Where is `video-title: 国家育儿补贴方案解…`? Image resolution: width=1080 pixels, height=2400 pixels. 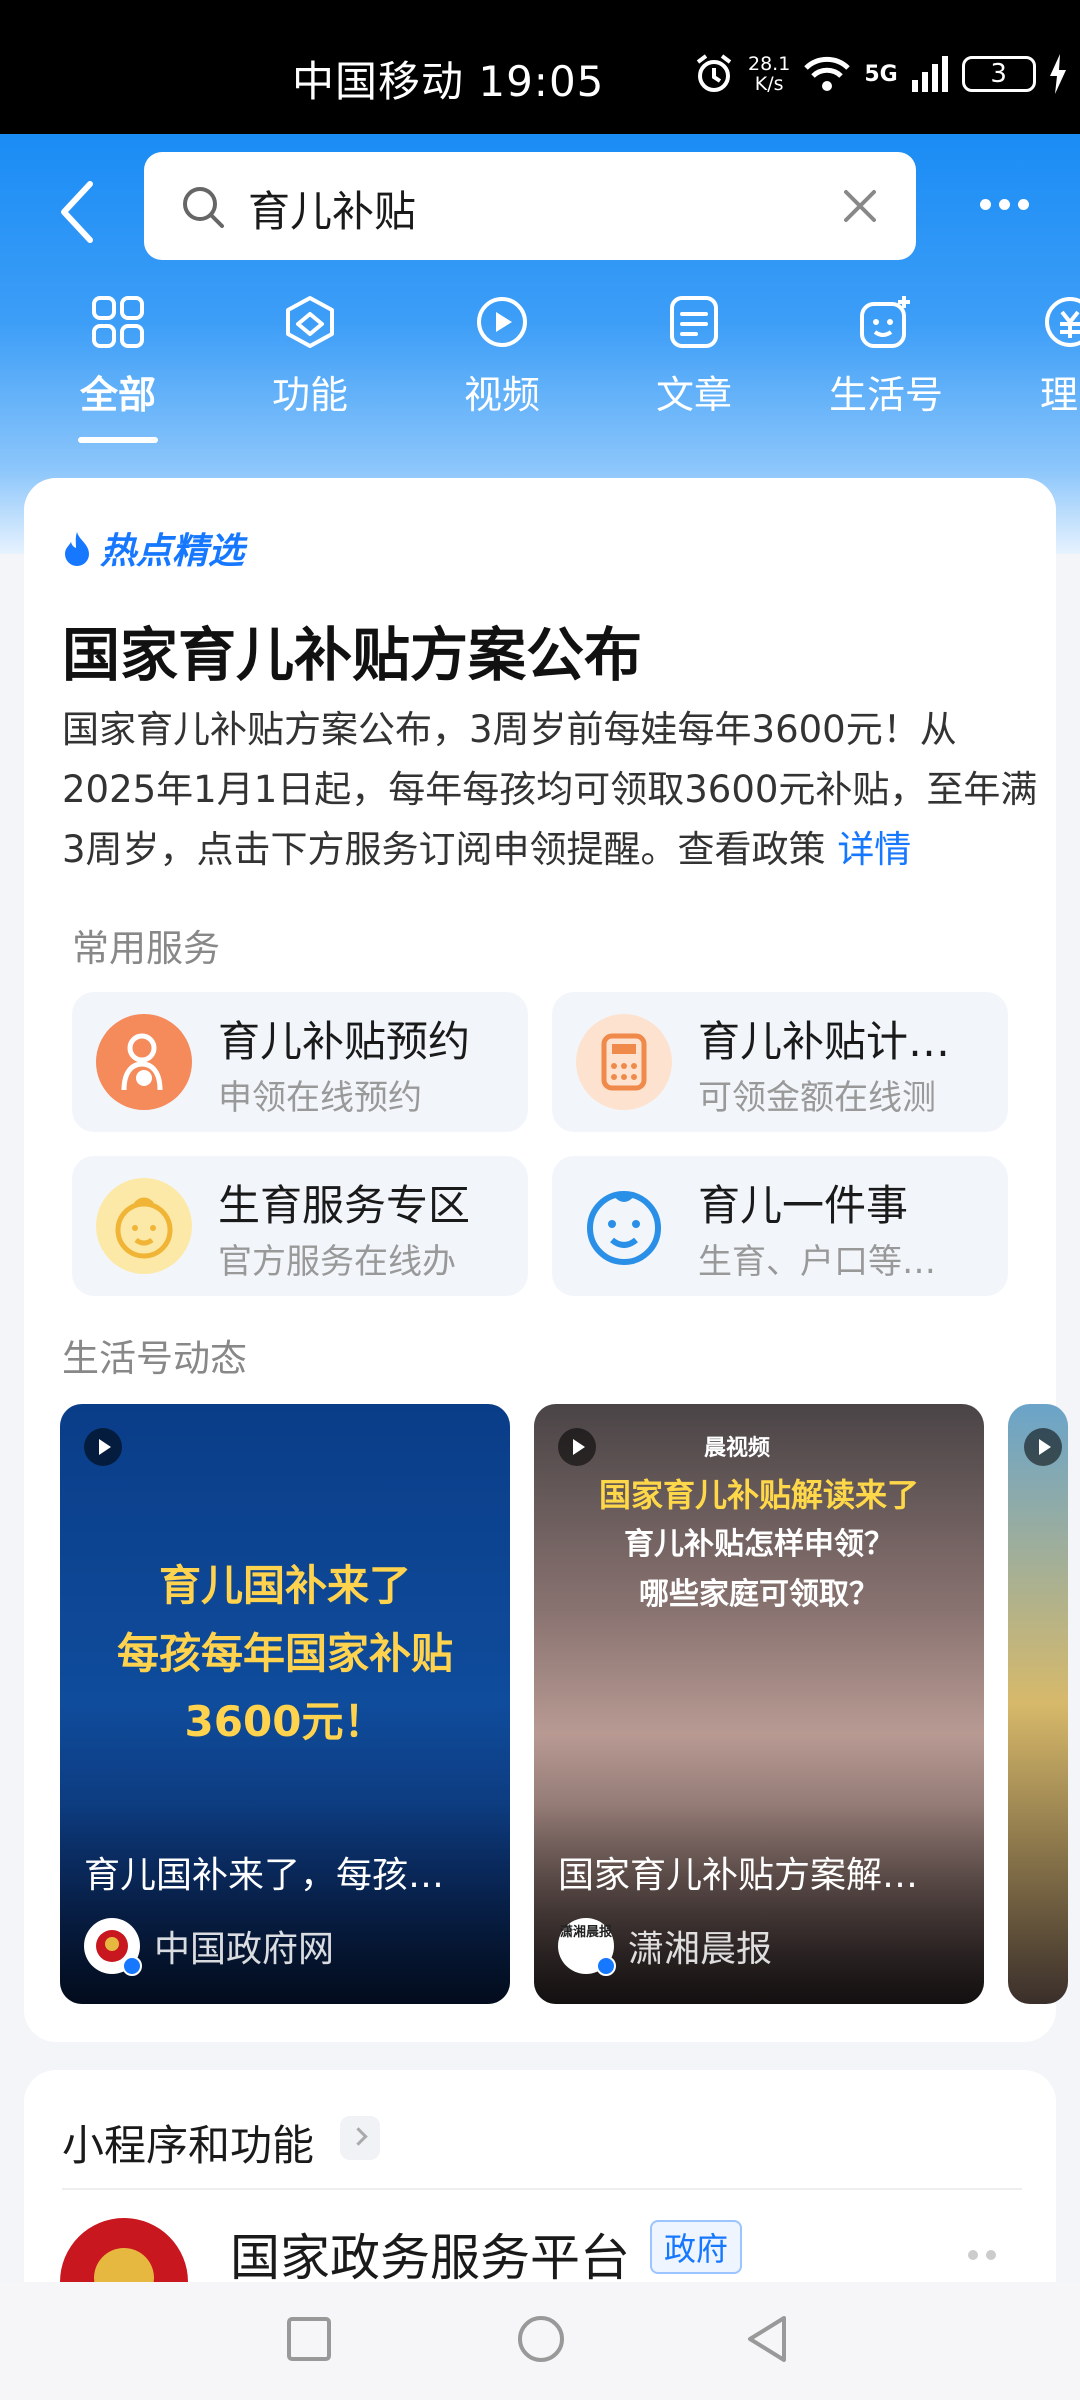 video-title: 国家育儿补贴方案解… is located at coordinates (738, 1875).